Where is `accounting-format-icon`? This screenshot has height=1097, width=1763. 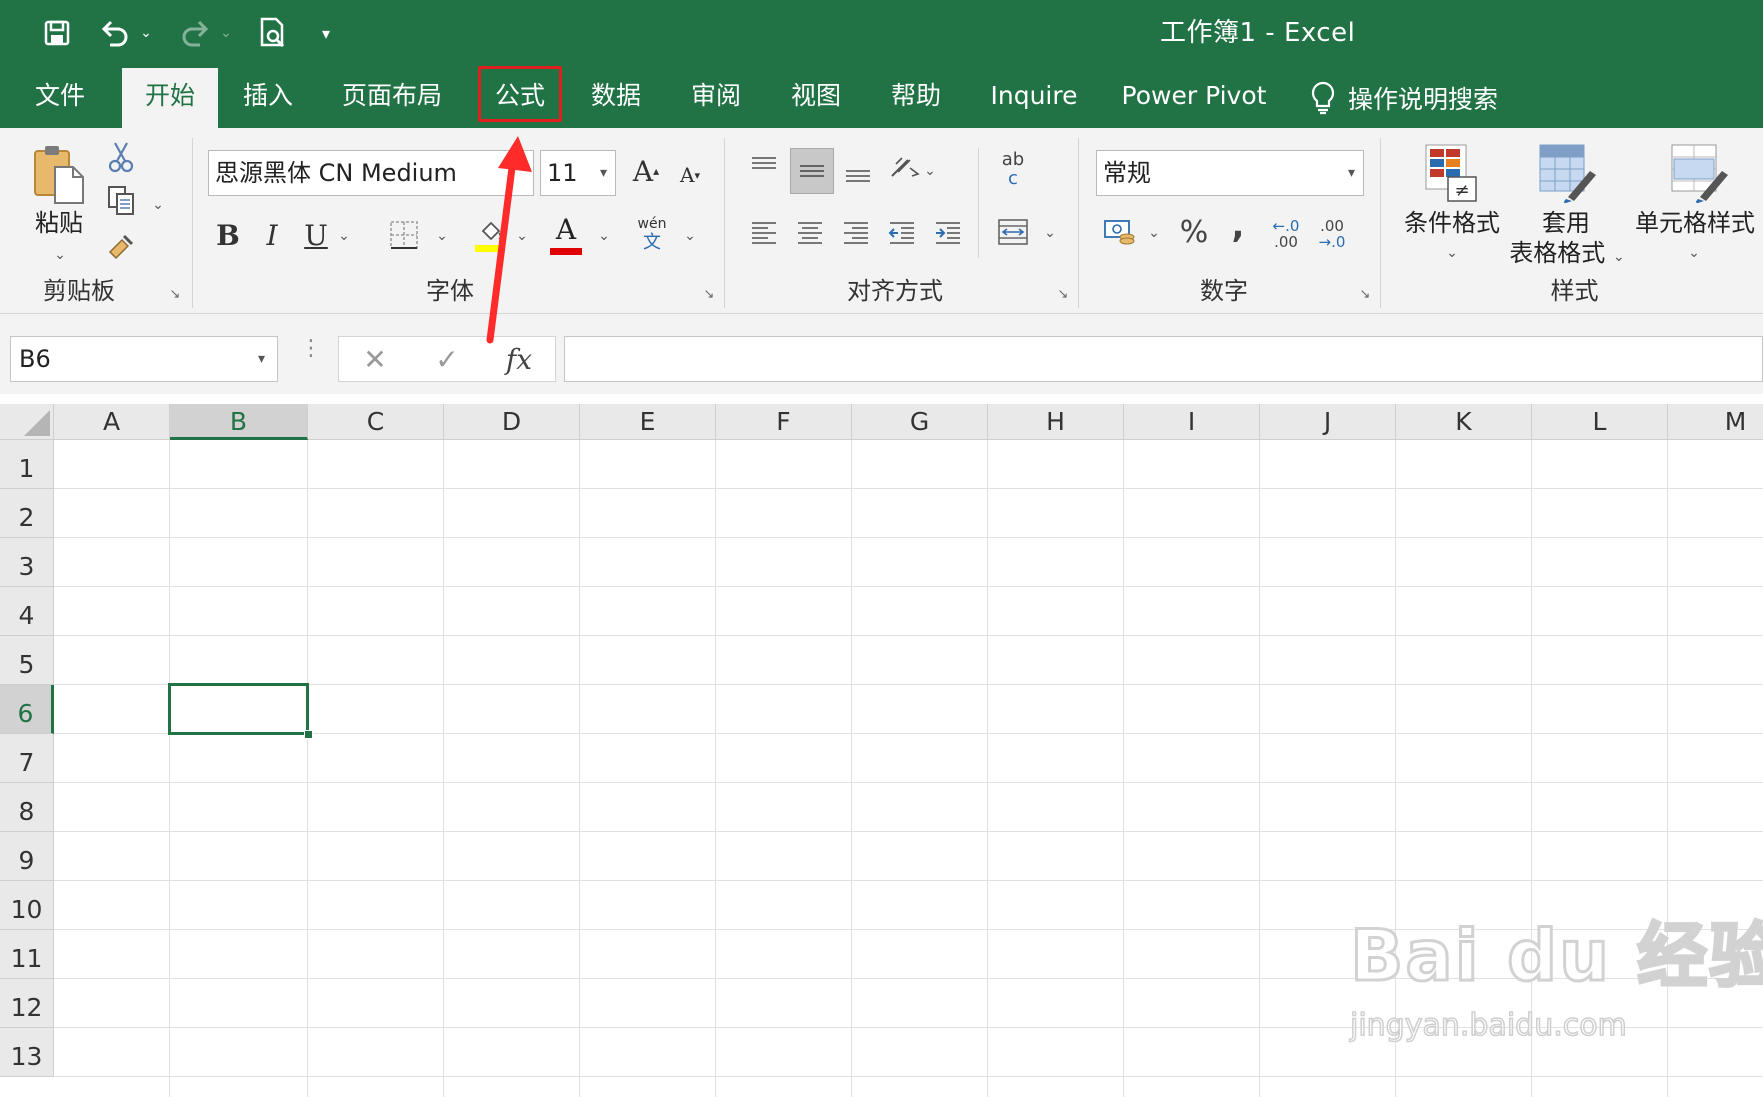
accounting-format-icon is located at coordinates (1120, 232).